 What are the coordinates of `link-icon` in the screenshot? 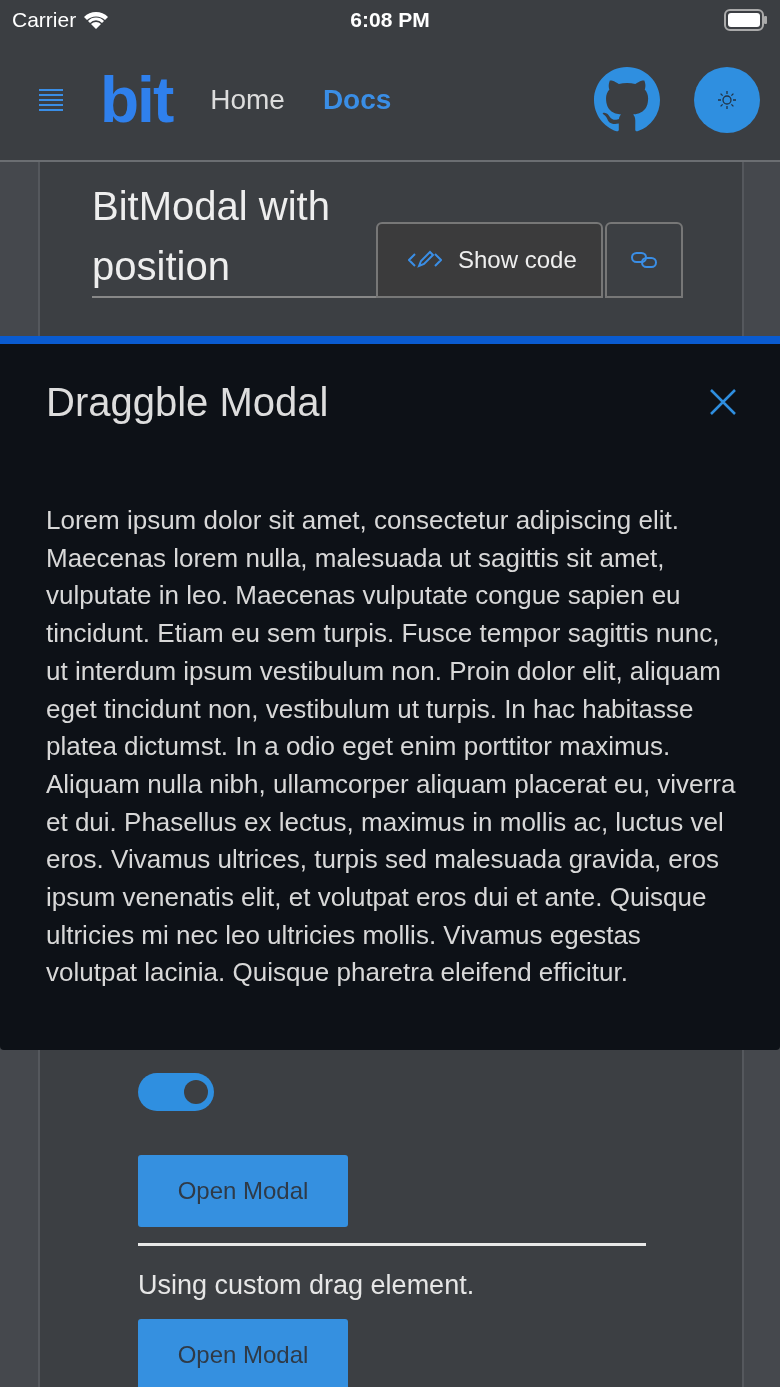 It's located at (643, 260).